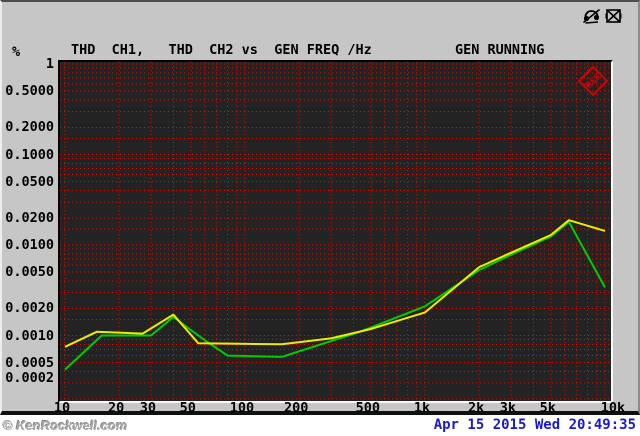  I want to click on timestamp: Apr 15 2015 Wed 20:49:35, so click(534, 425).